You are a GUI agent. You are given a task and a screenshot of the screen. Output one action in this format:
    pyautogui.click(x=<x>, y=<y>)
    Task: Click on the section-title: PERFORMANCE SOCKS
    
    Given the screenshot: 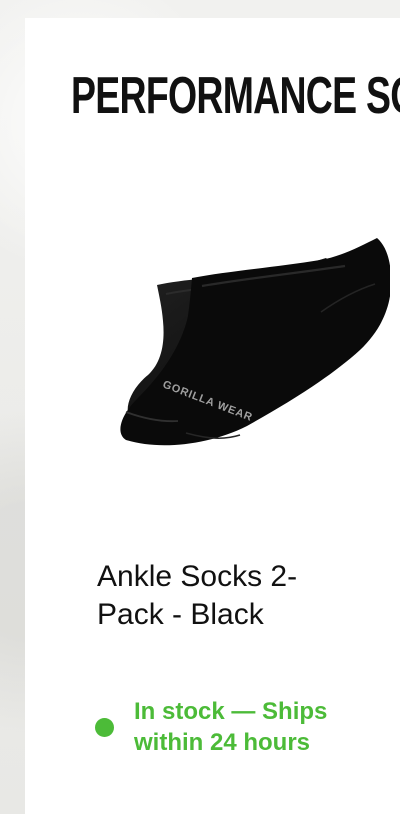 What is the action you would take?
    pyautogui.click(x=235, y=96)
    